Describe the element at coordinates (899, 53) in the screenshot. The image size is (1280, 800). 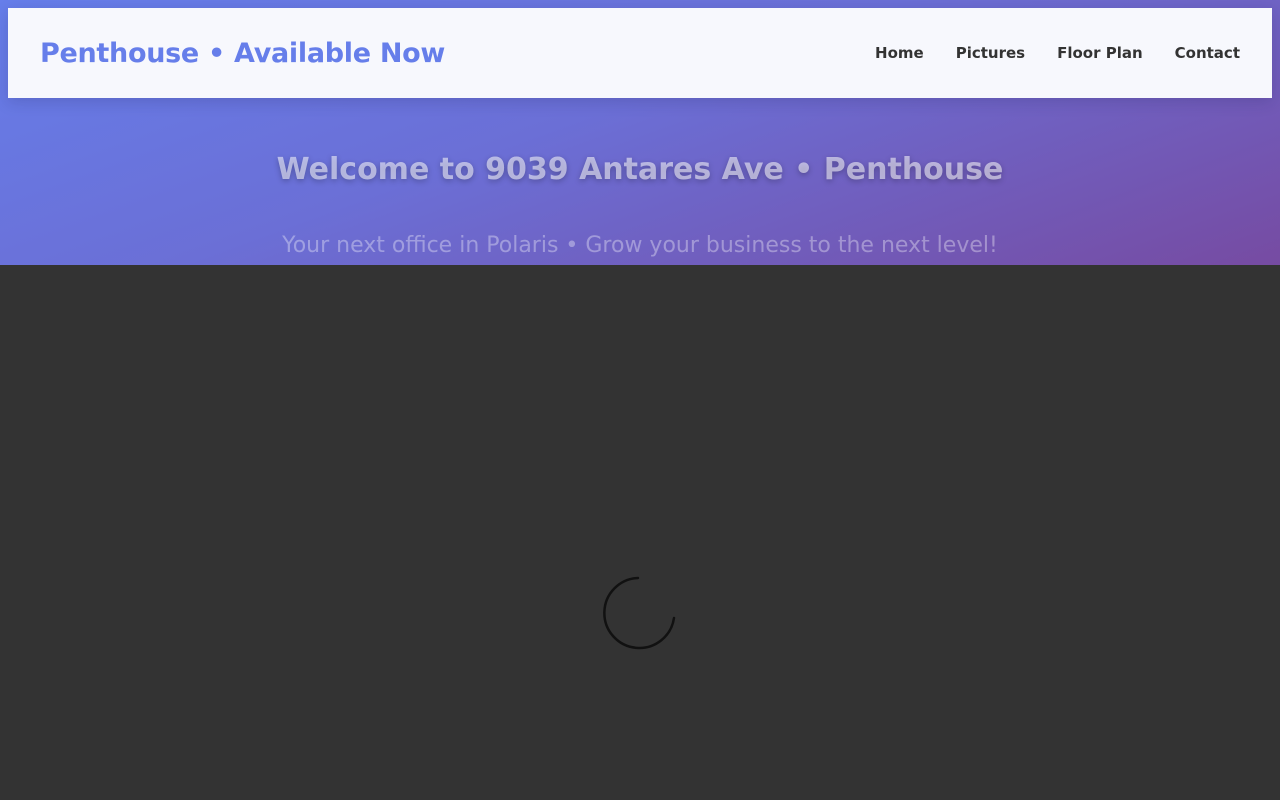
I see `nav-link-home: Home` at that location.